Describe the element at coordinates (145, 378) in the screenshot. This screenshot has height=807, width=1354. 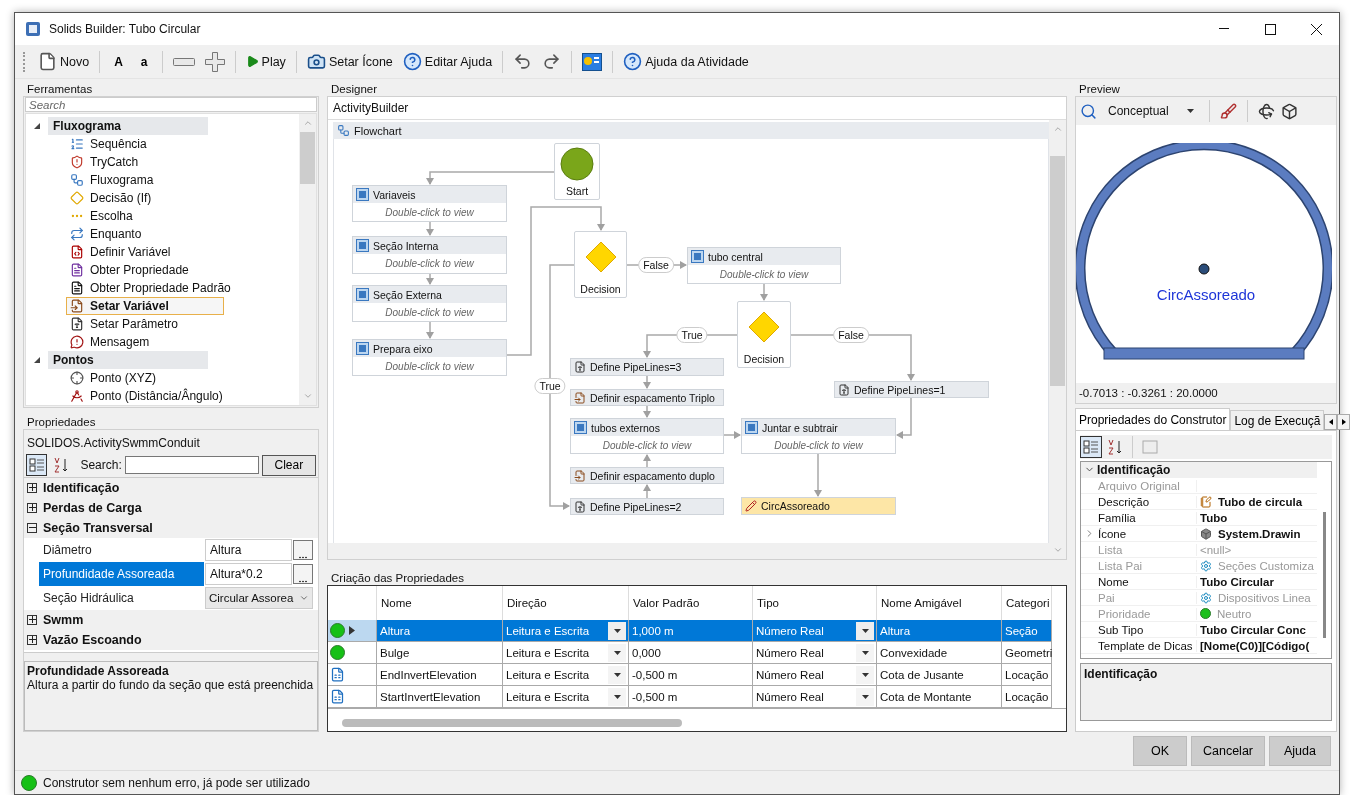
I see `tool-item: Ponto (XYZ)` at that location.